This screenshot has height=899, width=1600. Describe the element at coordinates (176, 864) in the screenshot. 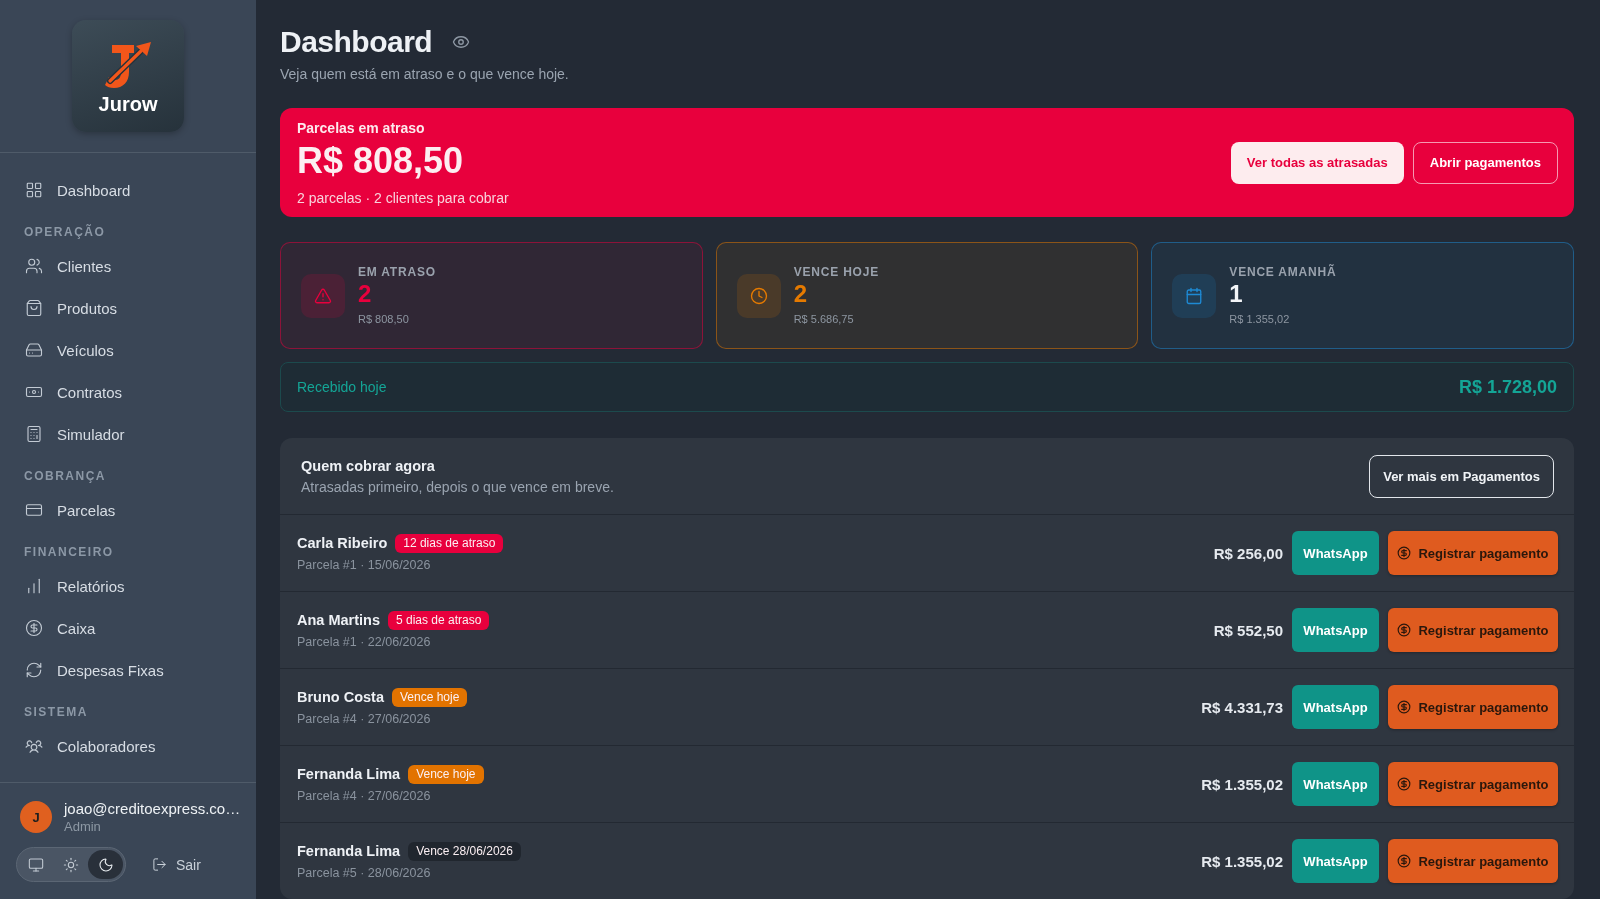

I see `logout-button: Sair` at that location.